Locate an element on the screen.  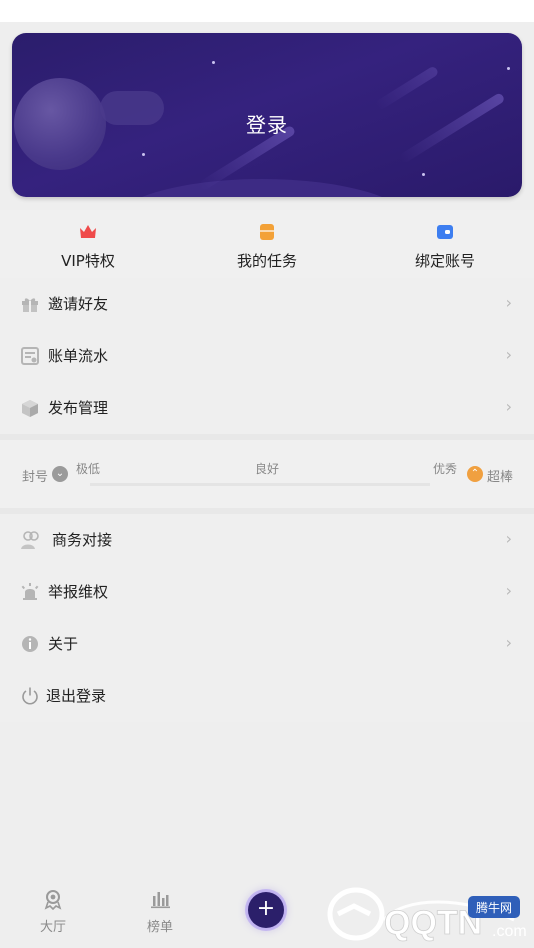
menu-item-business-contact: 商务对接 › is located at coordinates (267, 540).